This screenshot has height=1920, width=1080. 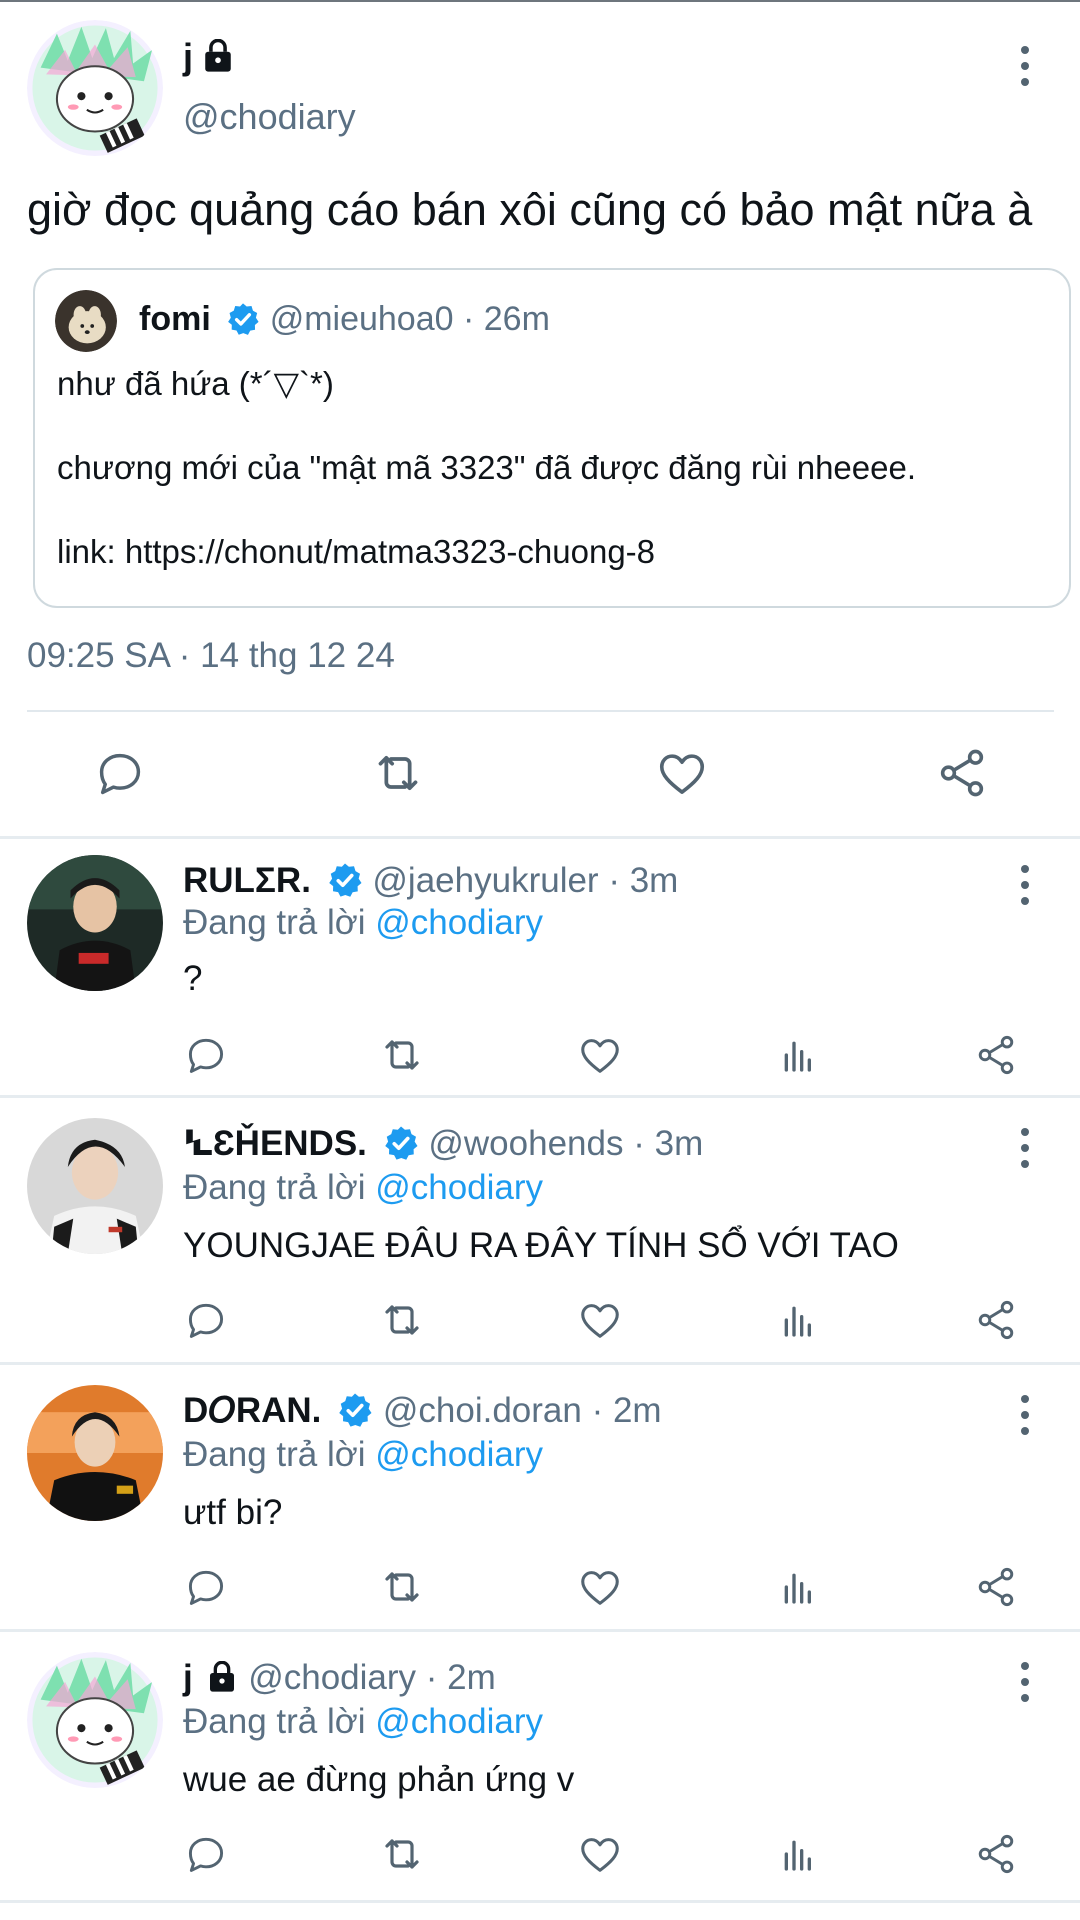 I want to click on quote-time: · 26m, so click(x=506, y=319).